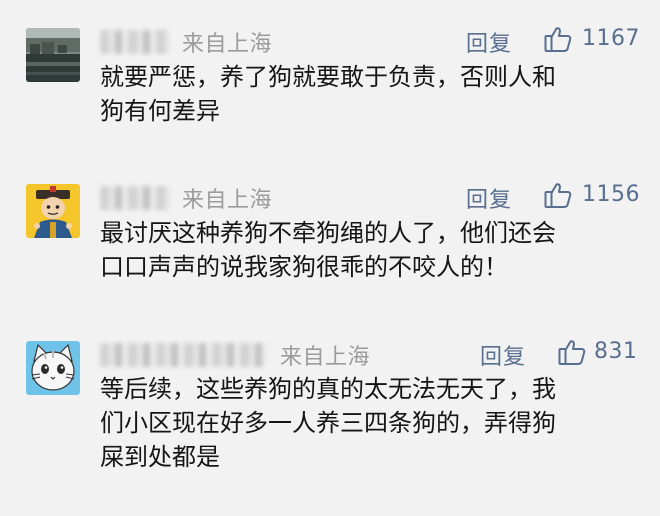 This screenshot has width=660, height=516. Describe the element at coordinates (616, 351) in the screenshot. I see `like-count: 831` at that location.